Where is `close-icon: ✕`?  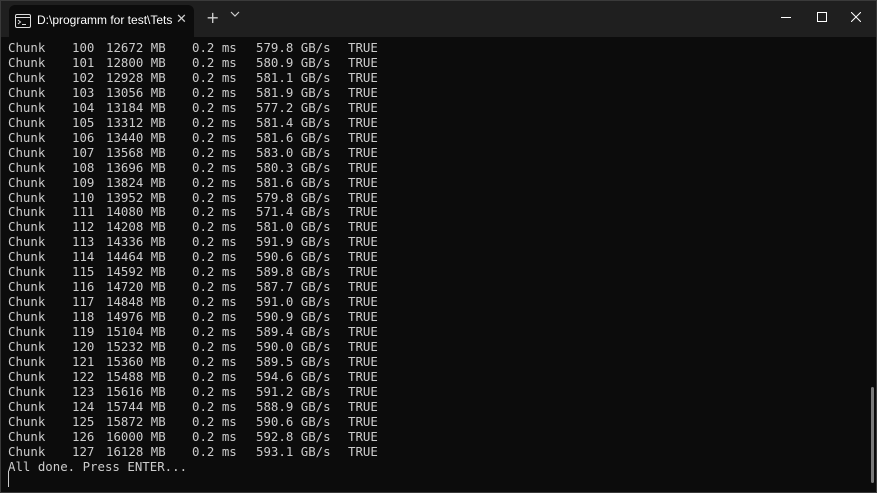 close-icon: ✕ is located at coordinates (181, 19).